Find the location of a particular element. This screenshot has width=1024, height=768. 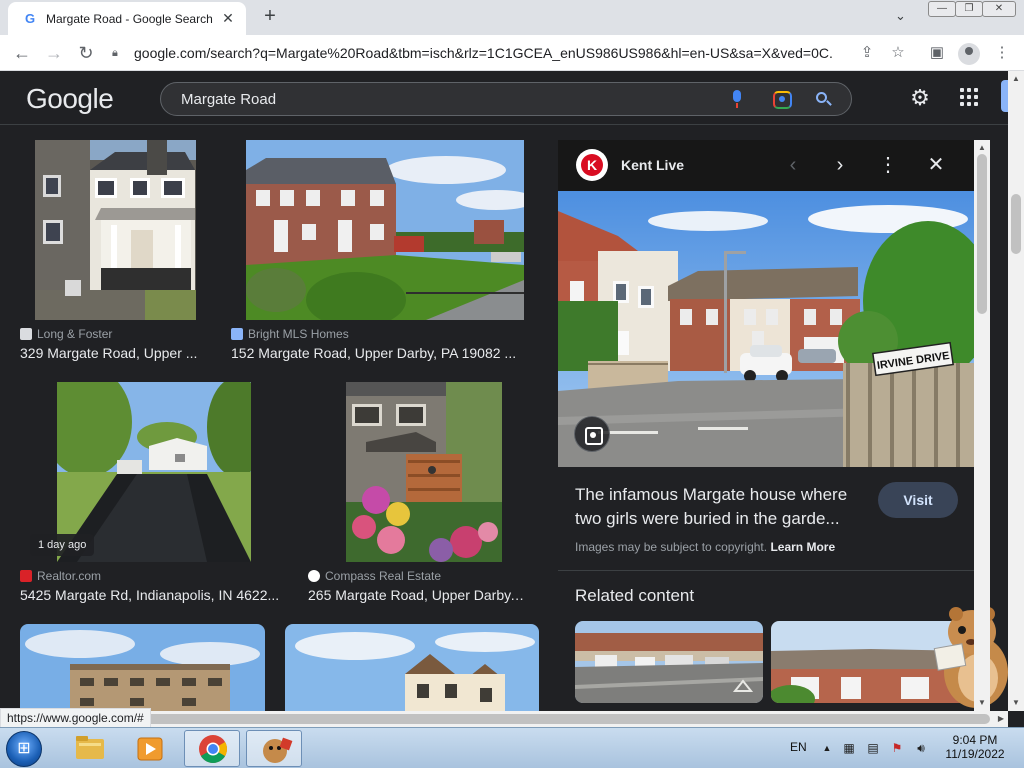

microphone-icon is located at coordinates (737, 99).